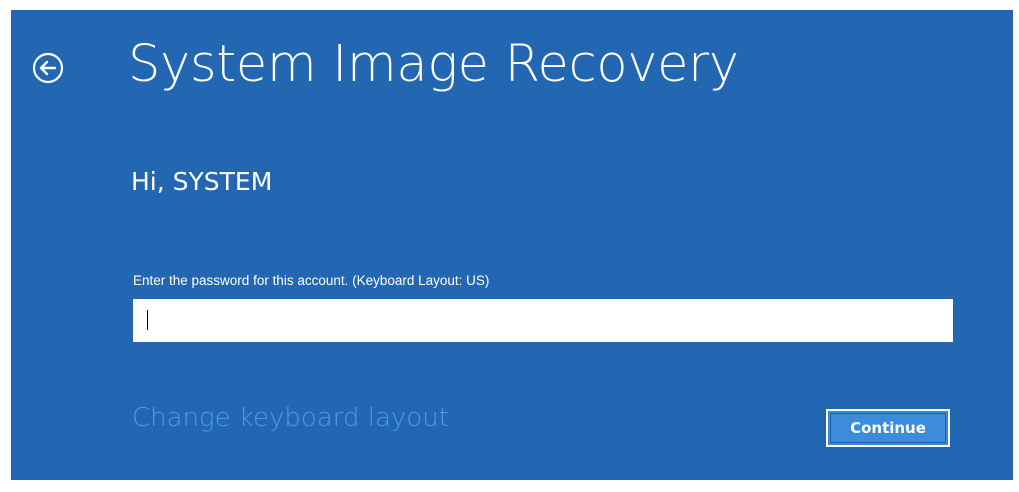 The image size is (1019, 492). Describe the element at coordinates (290, 418) in the screenshot. I see `change-keyboard-layout-link: Change keyboard layout` at that location.